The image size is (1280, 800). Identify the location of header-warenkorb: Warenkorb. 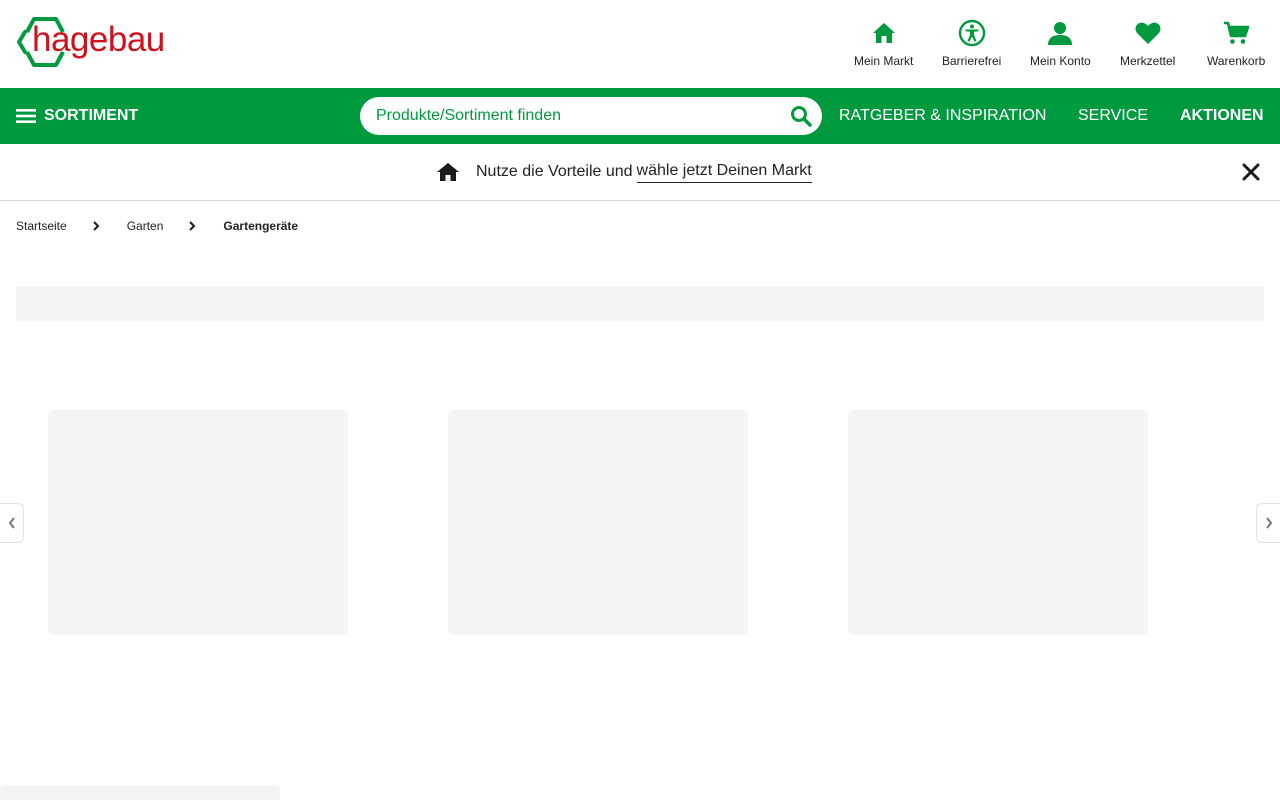
(1236, 43).